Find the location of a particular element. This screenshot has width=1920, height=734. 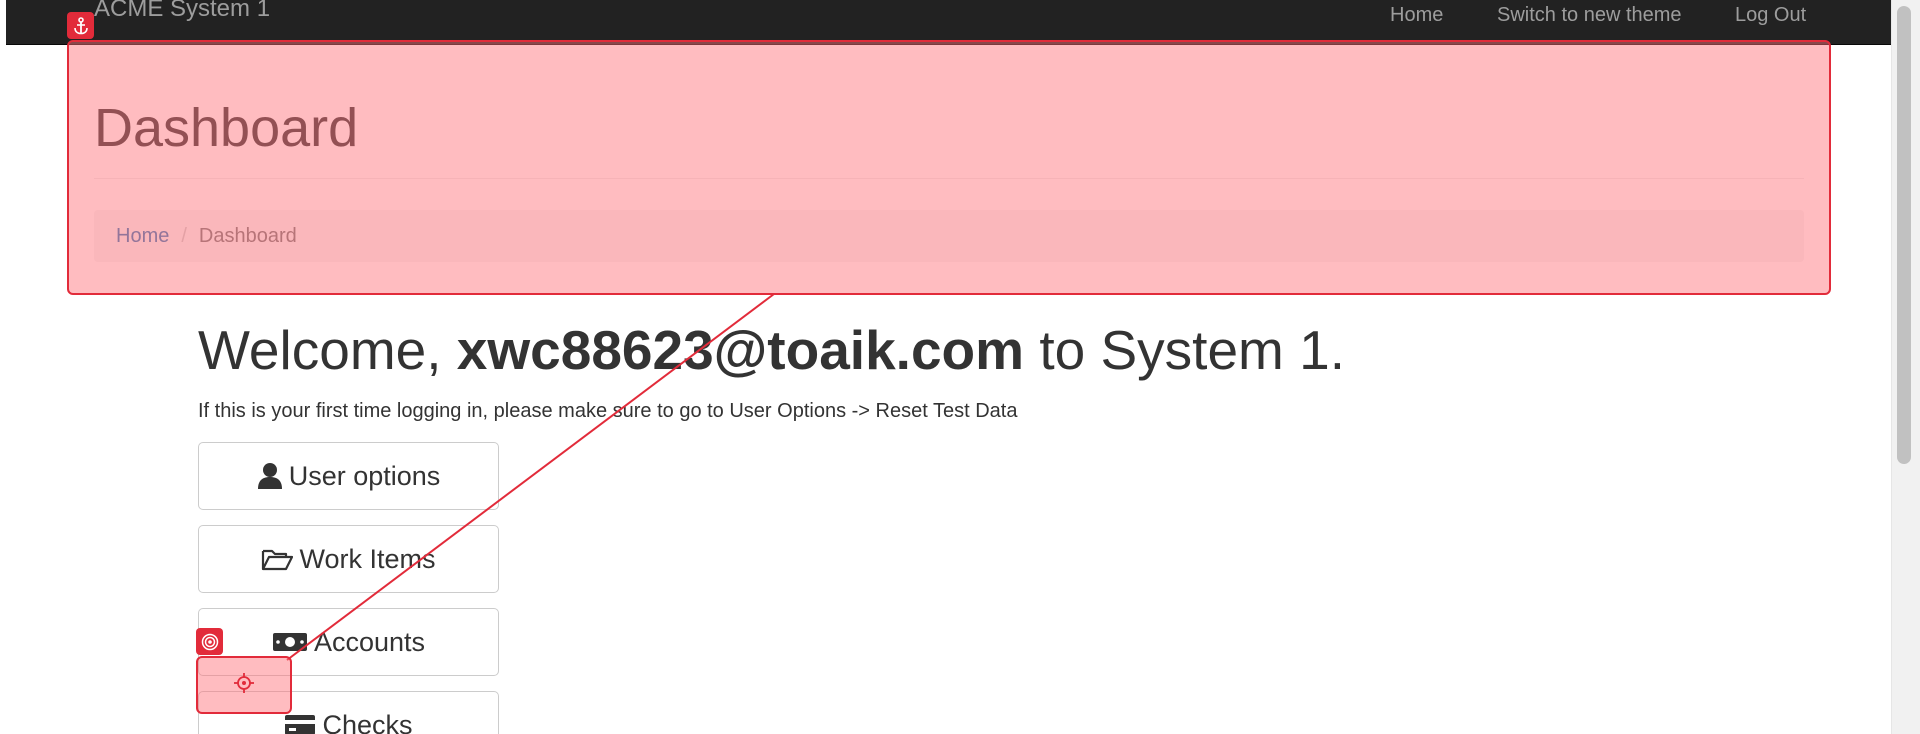

crosshair-icon is located at coordinates (244, 685).